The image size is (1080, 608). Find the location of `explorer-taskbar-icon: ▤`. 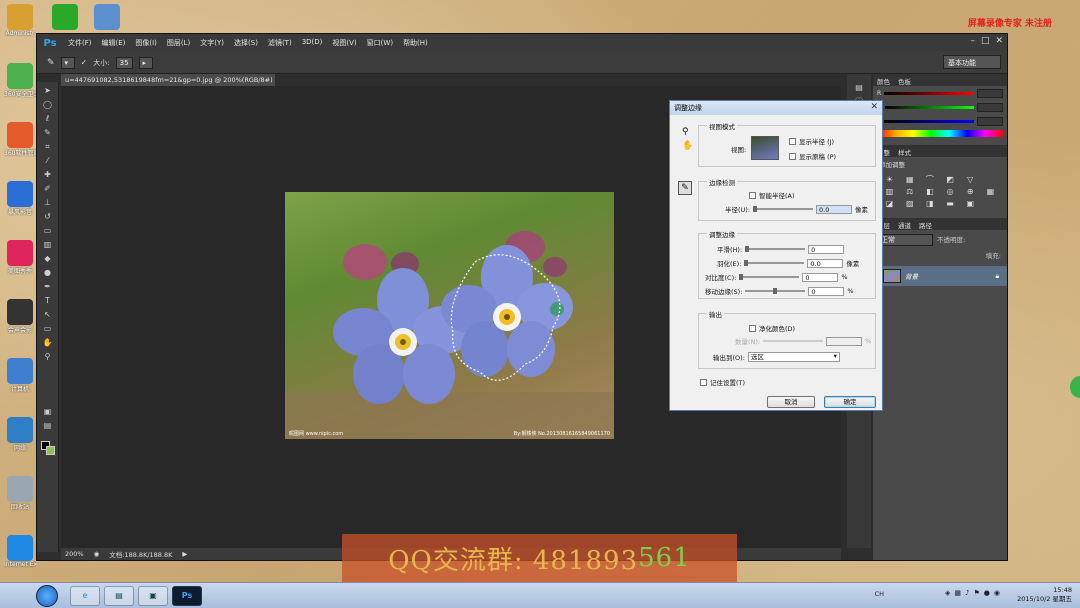

explorer-taskbar-icon: ▤ is located at coordinates (119, 596).